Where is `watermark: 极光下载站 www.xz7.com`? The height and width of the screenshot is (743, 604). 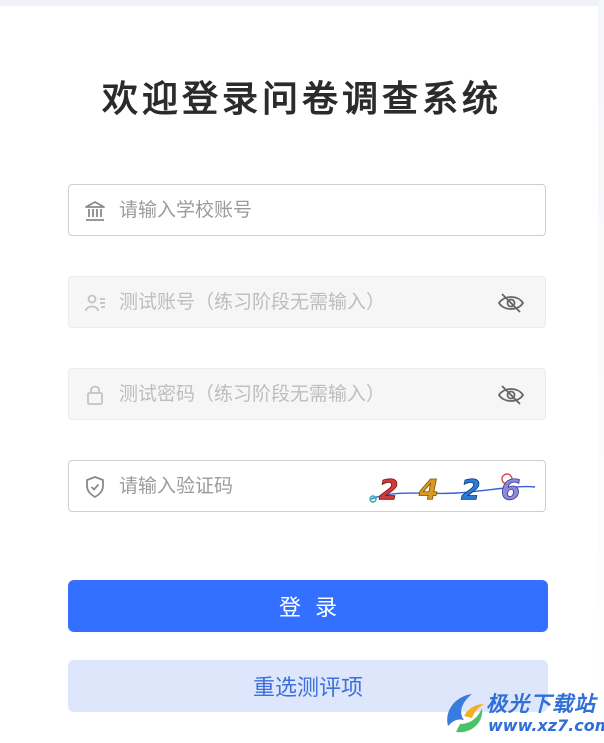 watermark: 极光下载站 www.xz7.com is located at coordinates (523, 712).